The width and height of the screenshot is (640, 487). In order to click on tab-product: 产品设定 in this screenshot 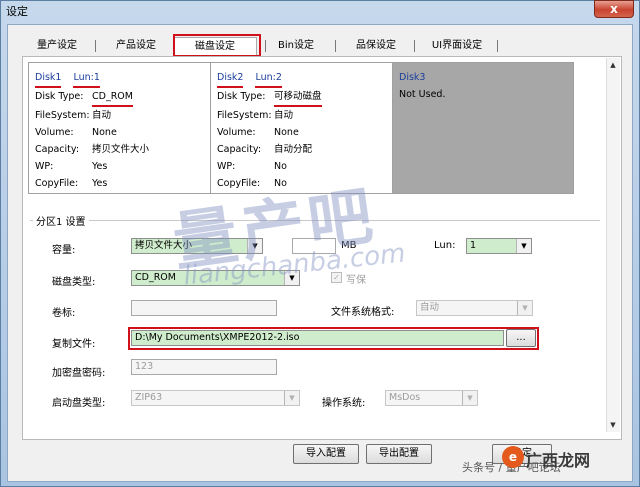, I will do `click(136, 46)`.